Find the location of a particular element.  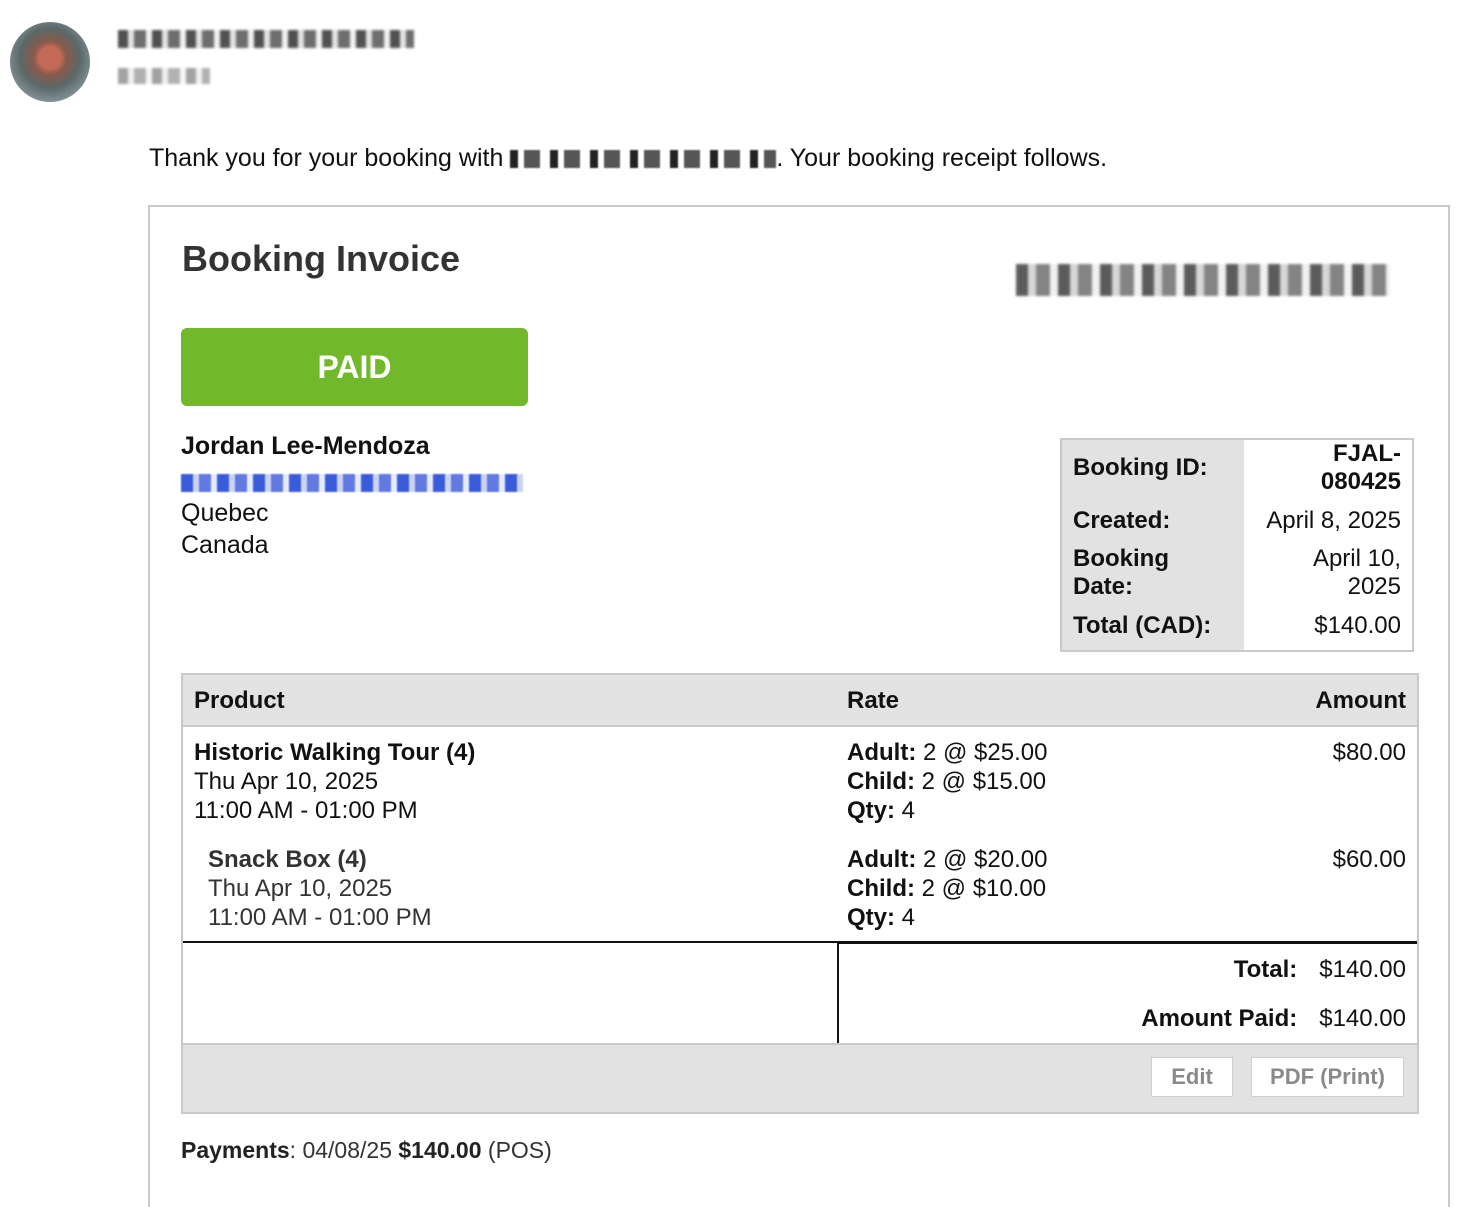

booking-id-row: Booking ID: FJAL-080425 is located at coordinates (1237, 467).